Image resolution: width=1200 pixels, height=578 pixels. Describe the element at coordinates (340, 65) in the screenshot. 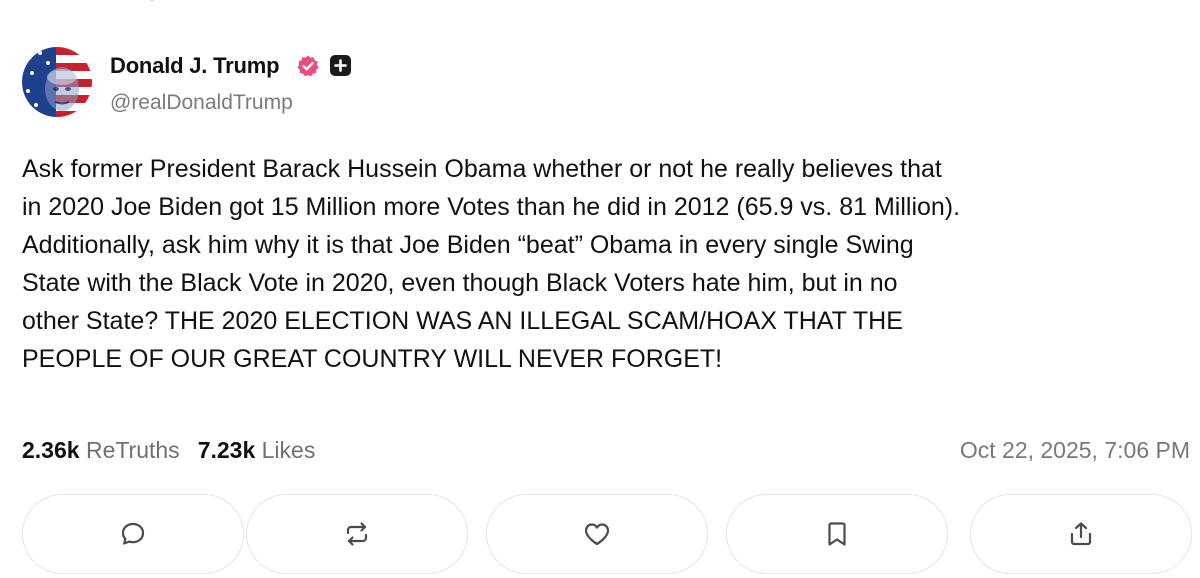

I see `plus-badge-icon` at that location.